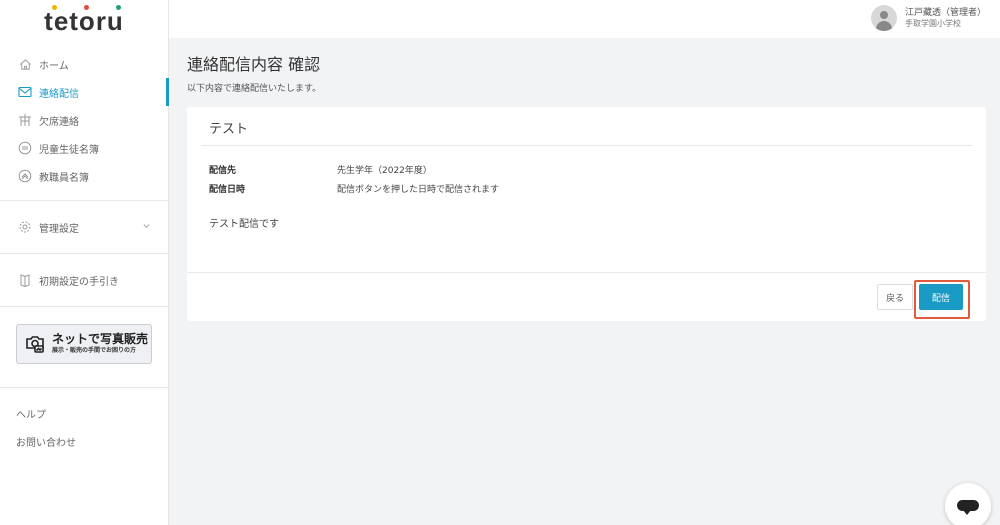 Image resolution: width=1000 pixels, height=525 pixels. What do you see at coordinates (69, 150) in the screenshot?
I see `sidebar-item-label: 児童生徒名簿` at bounding box center [69, 150].